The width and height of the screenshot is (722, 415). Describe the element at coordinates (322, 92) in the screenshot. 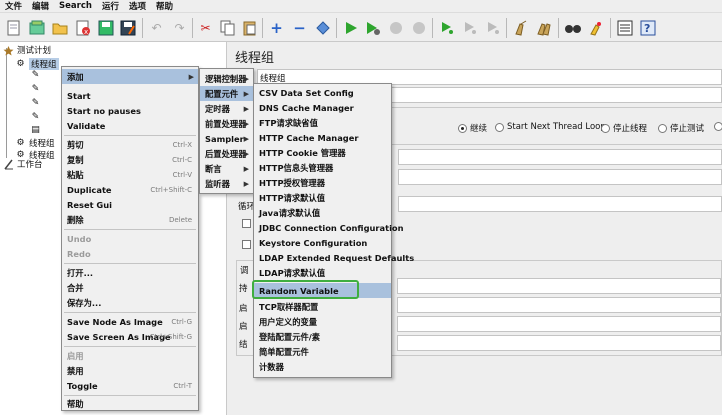

I see `config-csv-data-set: CSV Data Set Config` at that location.